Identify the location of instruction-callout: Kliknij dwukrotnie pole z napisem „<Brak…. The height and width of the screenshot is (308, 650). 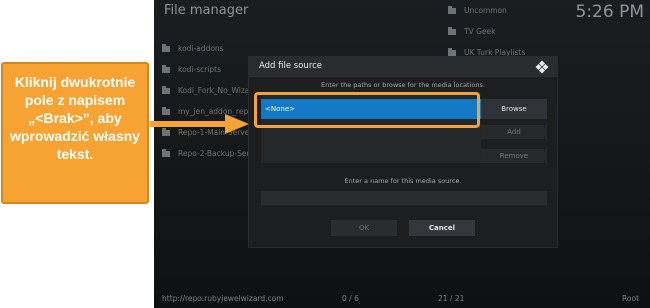
(75, 133).